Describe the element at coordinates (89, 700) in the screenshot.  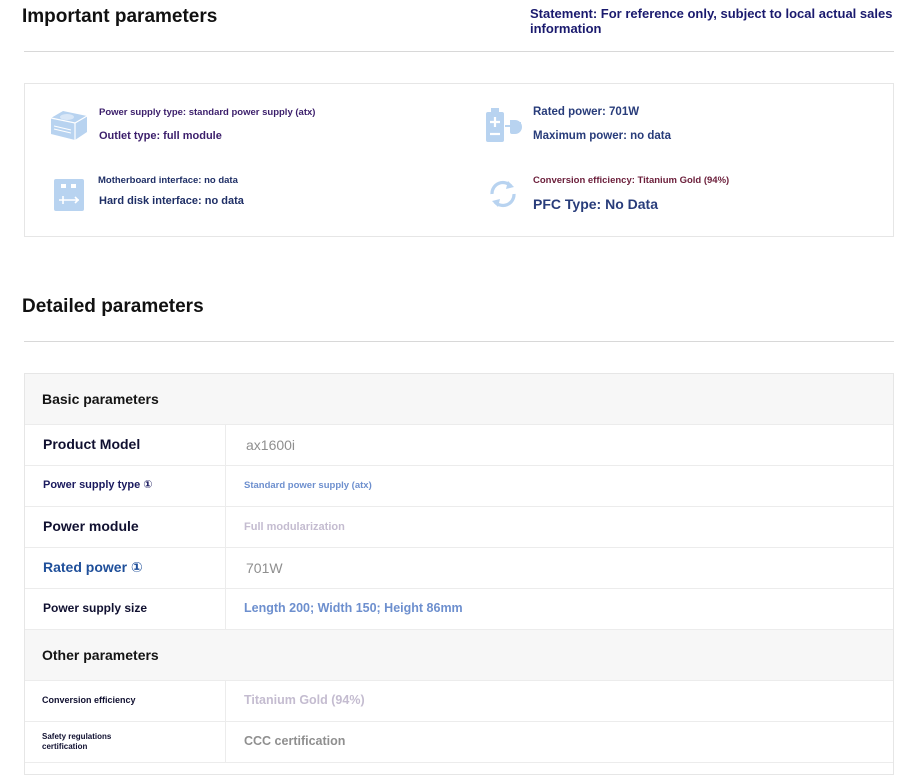
I see `row-key: Conversion efficiency` at that location.